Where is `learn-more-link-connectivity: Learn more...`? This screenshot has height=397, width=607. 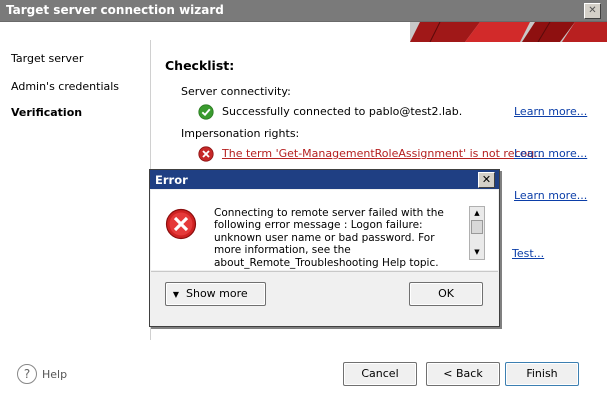
learn-more-link-connectivity: Learn more... is located at coordinates (550, 111).